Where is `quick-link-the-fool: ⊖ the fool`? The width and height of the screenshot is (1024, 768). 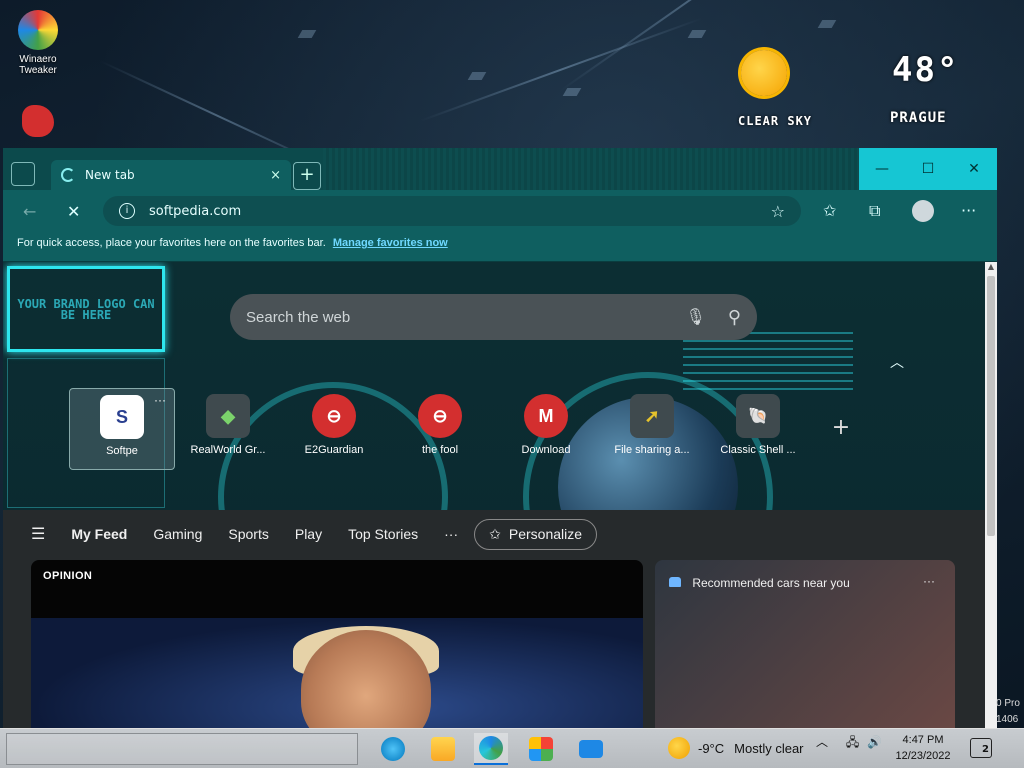 quick-link-the-fool: ⊖ the fool is located at coordinates (440, 429).